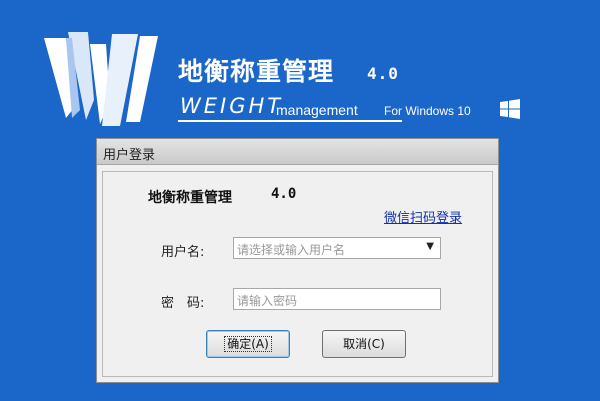 The height and width of the screenshot is (401, 600). Describe the element at coordinates (232, 106) in the screenshot. I see `brand-weight: WEIGHT` at that location.